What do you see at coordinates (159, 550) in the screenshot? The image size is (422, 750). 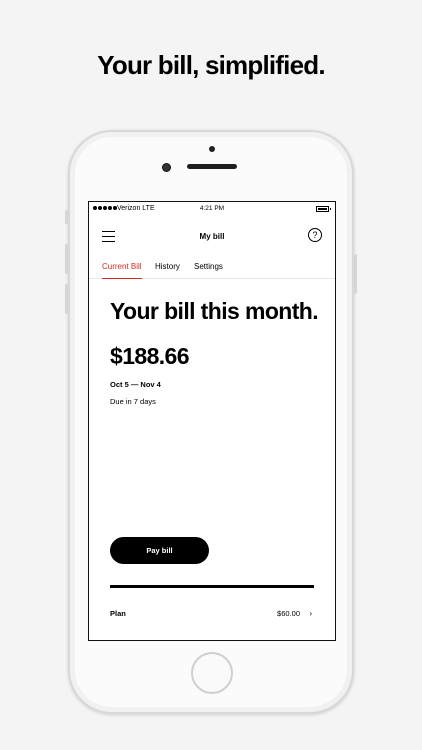 I see `pay-bill-button: Pay bill` at bounding box center [159, 550].